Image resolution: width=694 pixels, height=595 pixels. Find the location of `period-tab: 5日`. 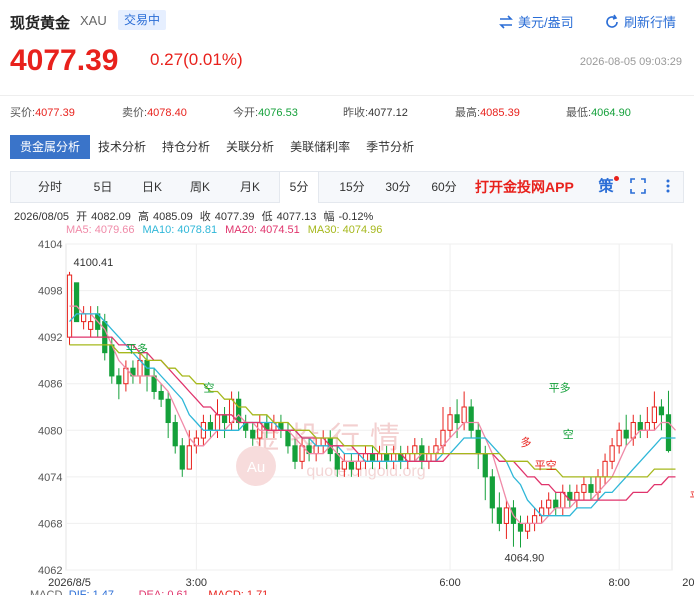

period-tab: 5日 is located at coordinates (103, 187).